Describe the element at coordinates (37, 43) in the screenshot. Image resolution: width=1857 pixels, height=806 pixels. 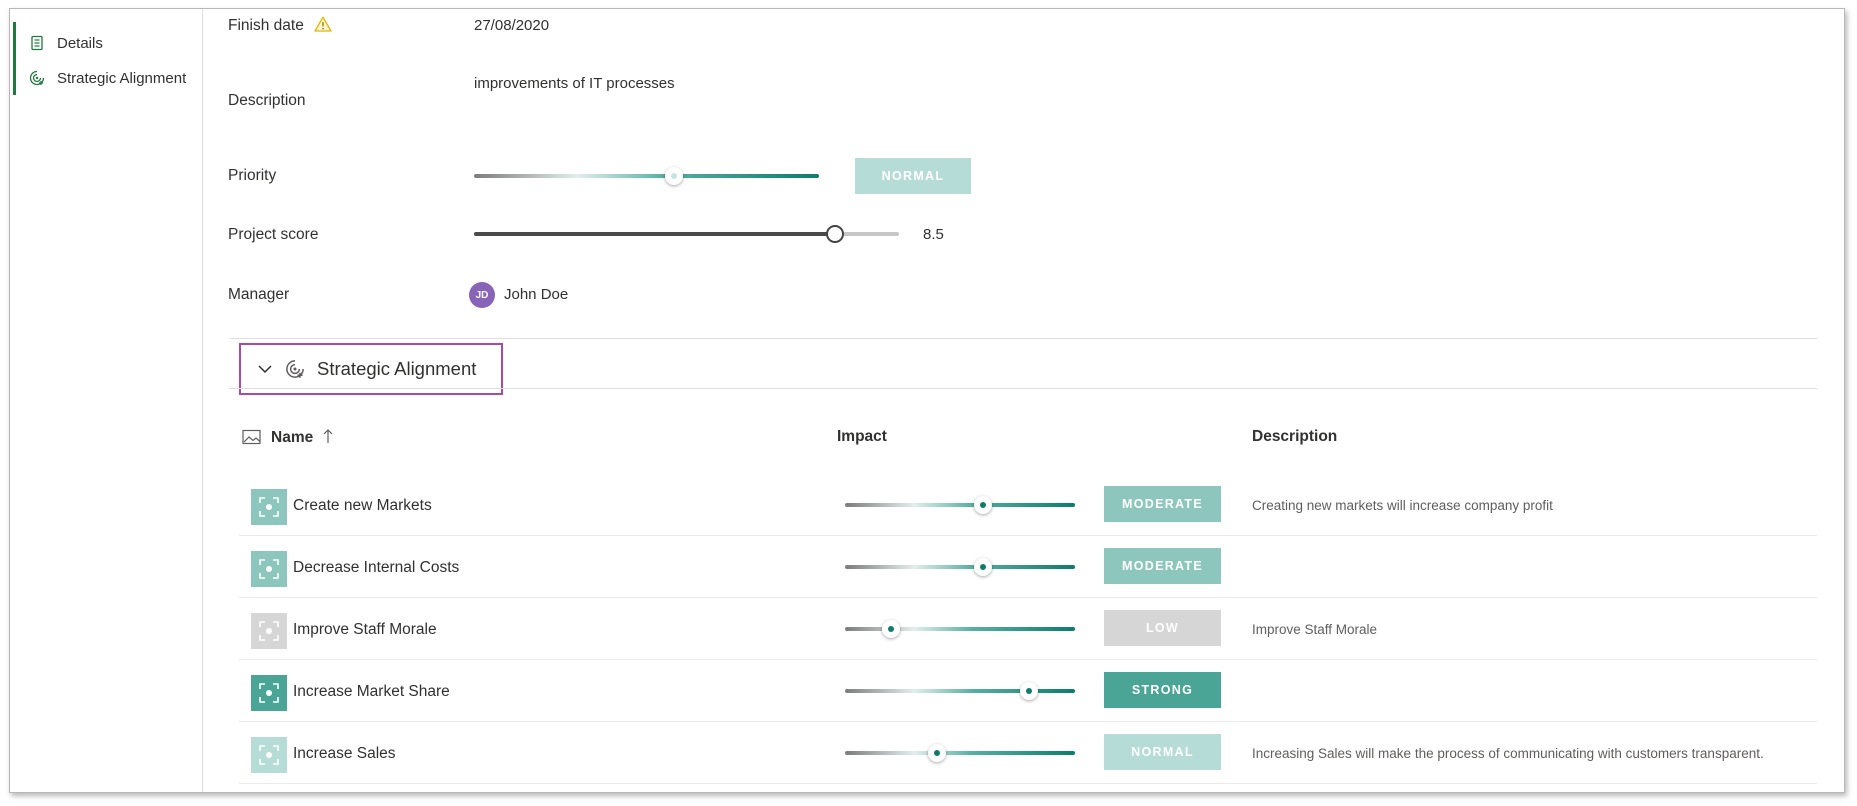
I see `document-icon` at that location.